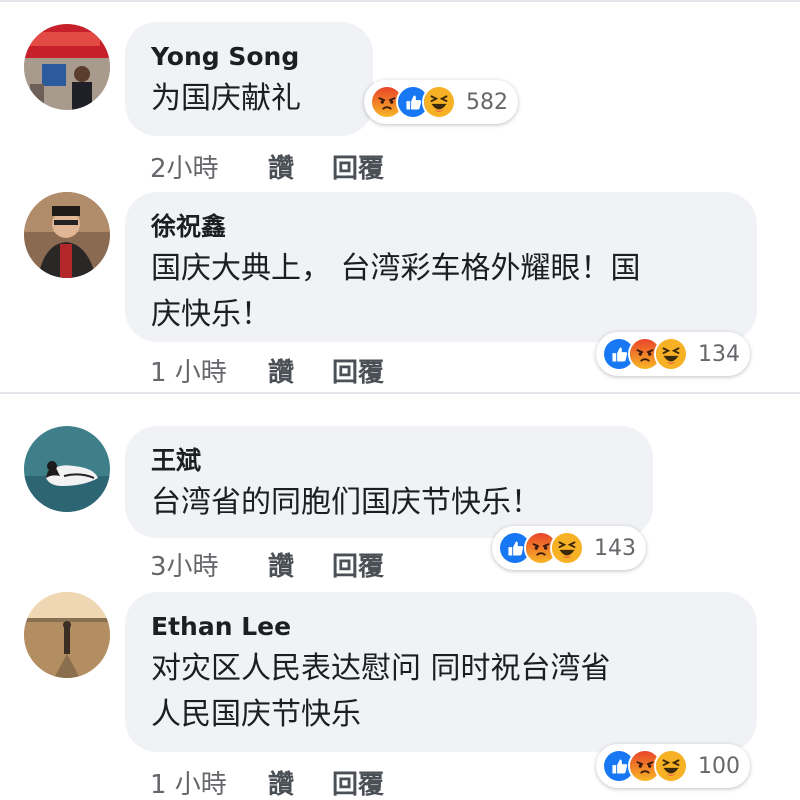  I want to click on comment-timestamp: 2小時, so click(209, 166).